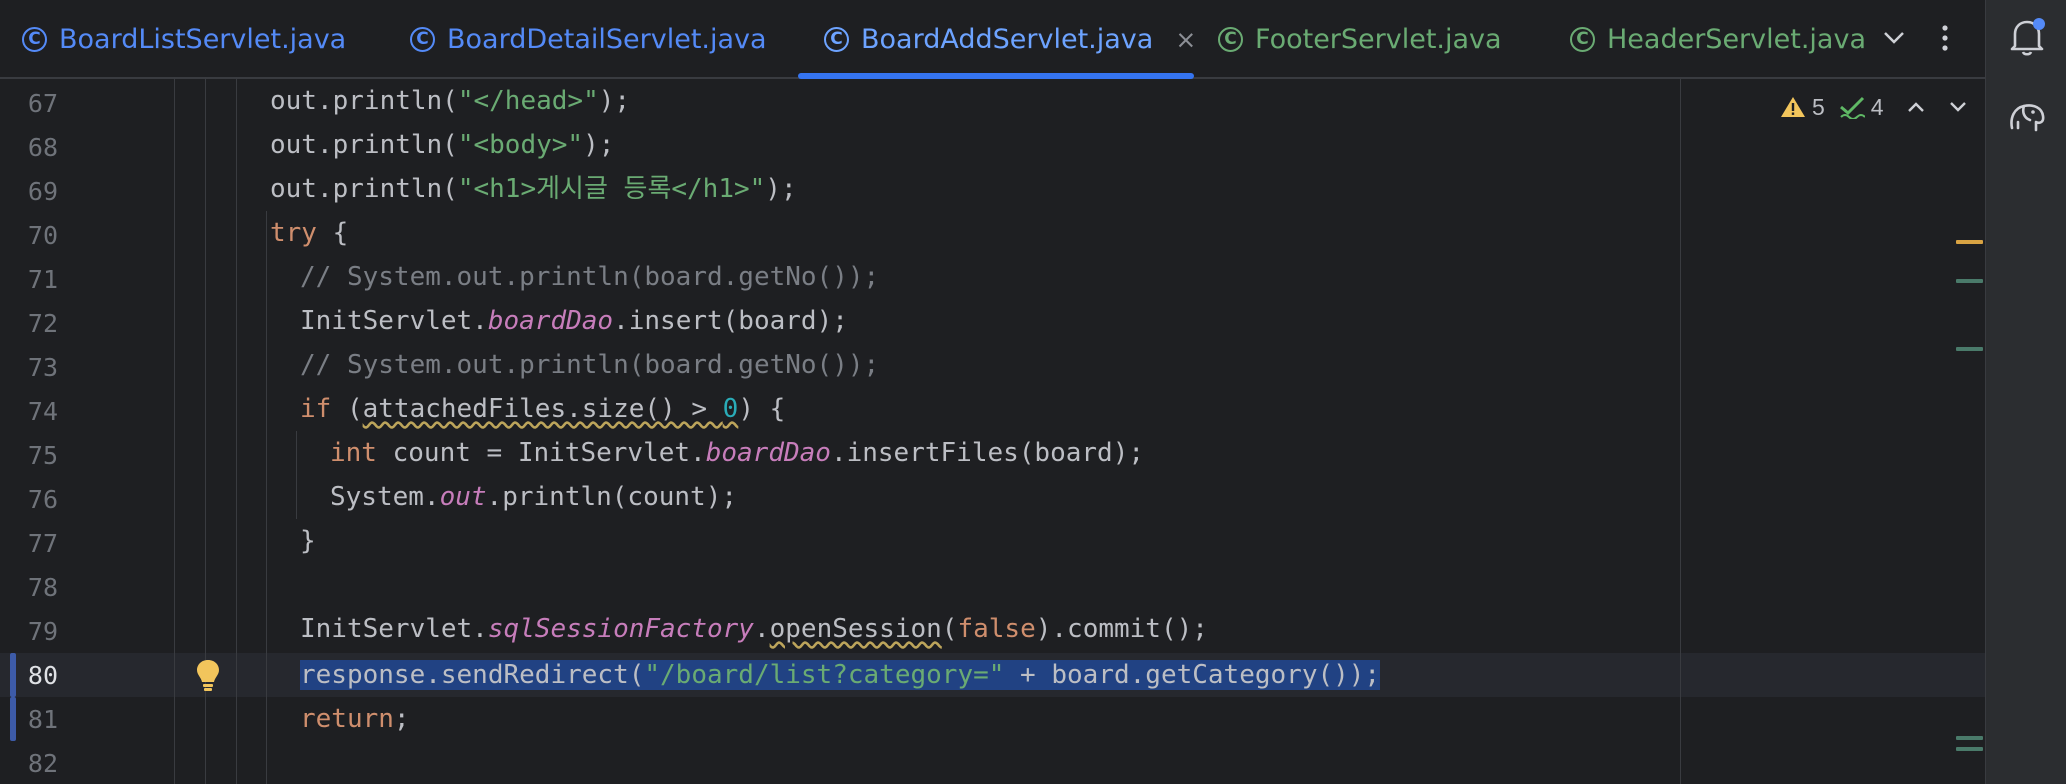  Describe the element at coordinates (533, 497) in the screenshot. I see `code-line-76: System.out.println(count);` at that location.